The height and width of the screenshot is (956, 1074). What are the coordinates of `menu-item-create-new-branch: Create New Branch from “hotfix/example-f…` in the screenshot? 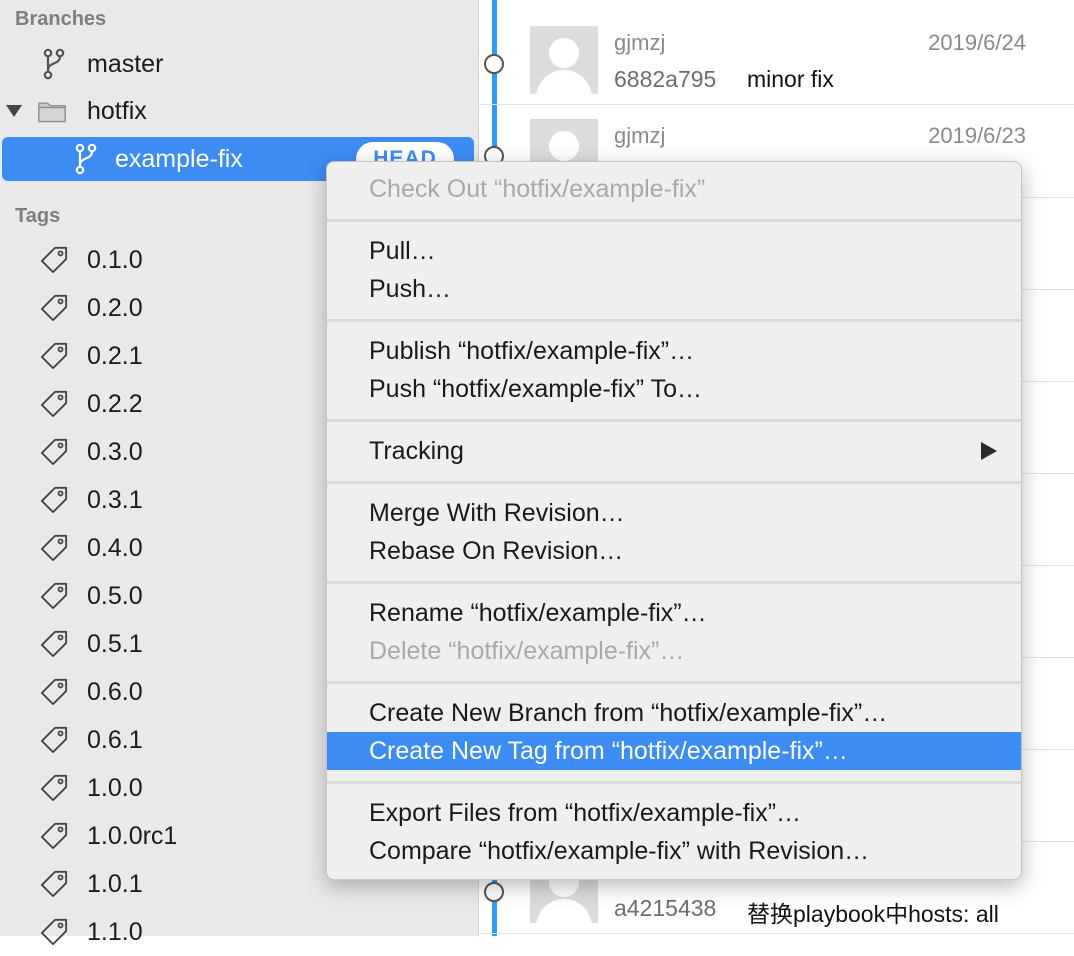 It's located at (674, 713).